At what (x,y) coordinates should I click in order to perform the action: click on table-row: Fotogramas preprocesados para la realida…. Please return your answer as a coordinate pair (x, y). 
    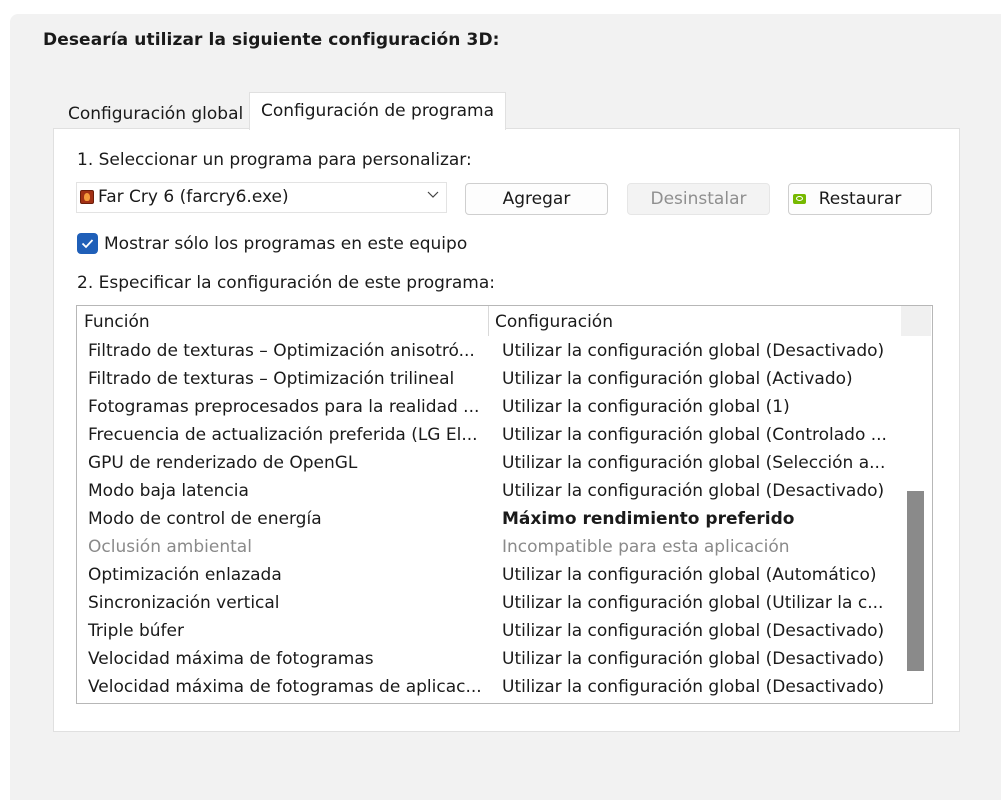
    Looking at the image, I should click on (489, 407).